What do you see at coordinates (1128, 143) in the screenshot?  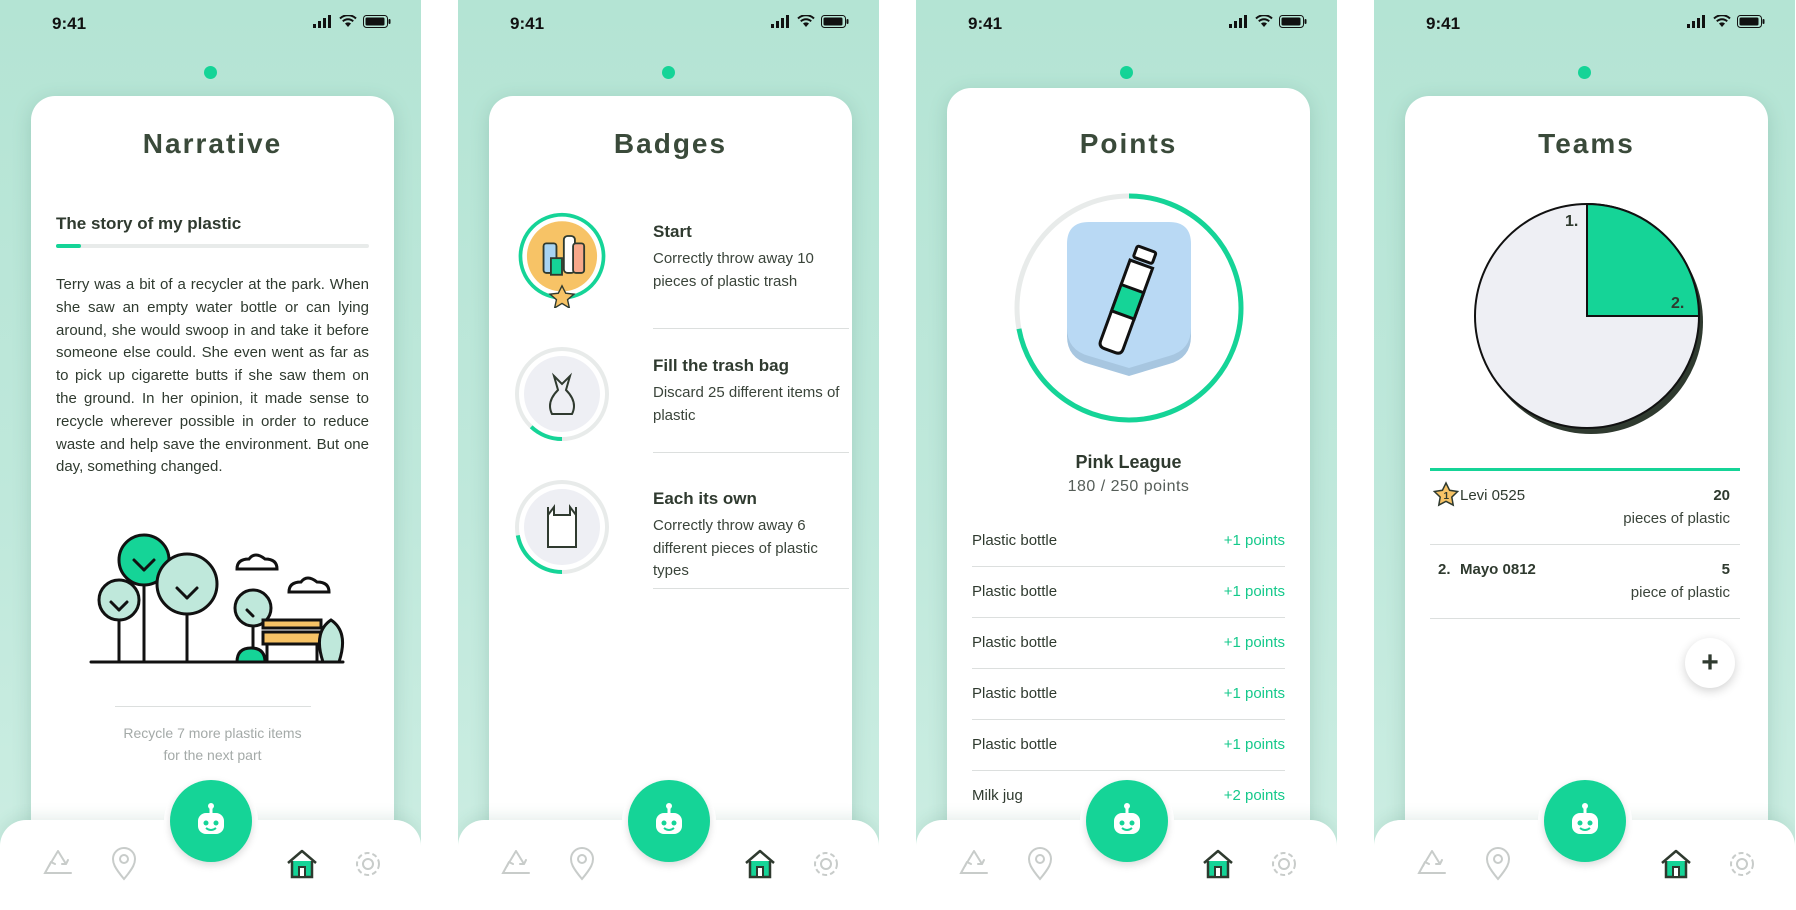 I see `page-title: Points` at bounding box center [1128, 143].